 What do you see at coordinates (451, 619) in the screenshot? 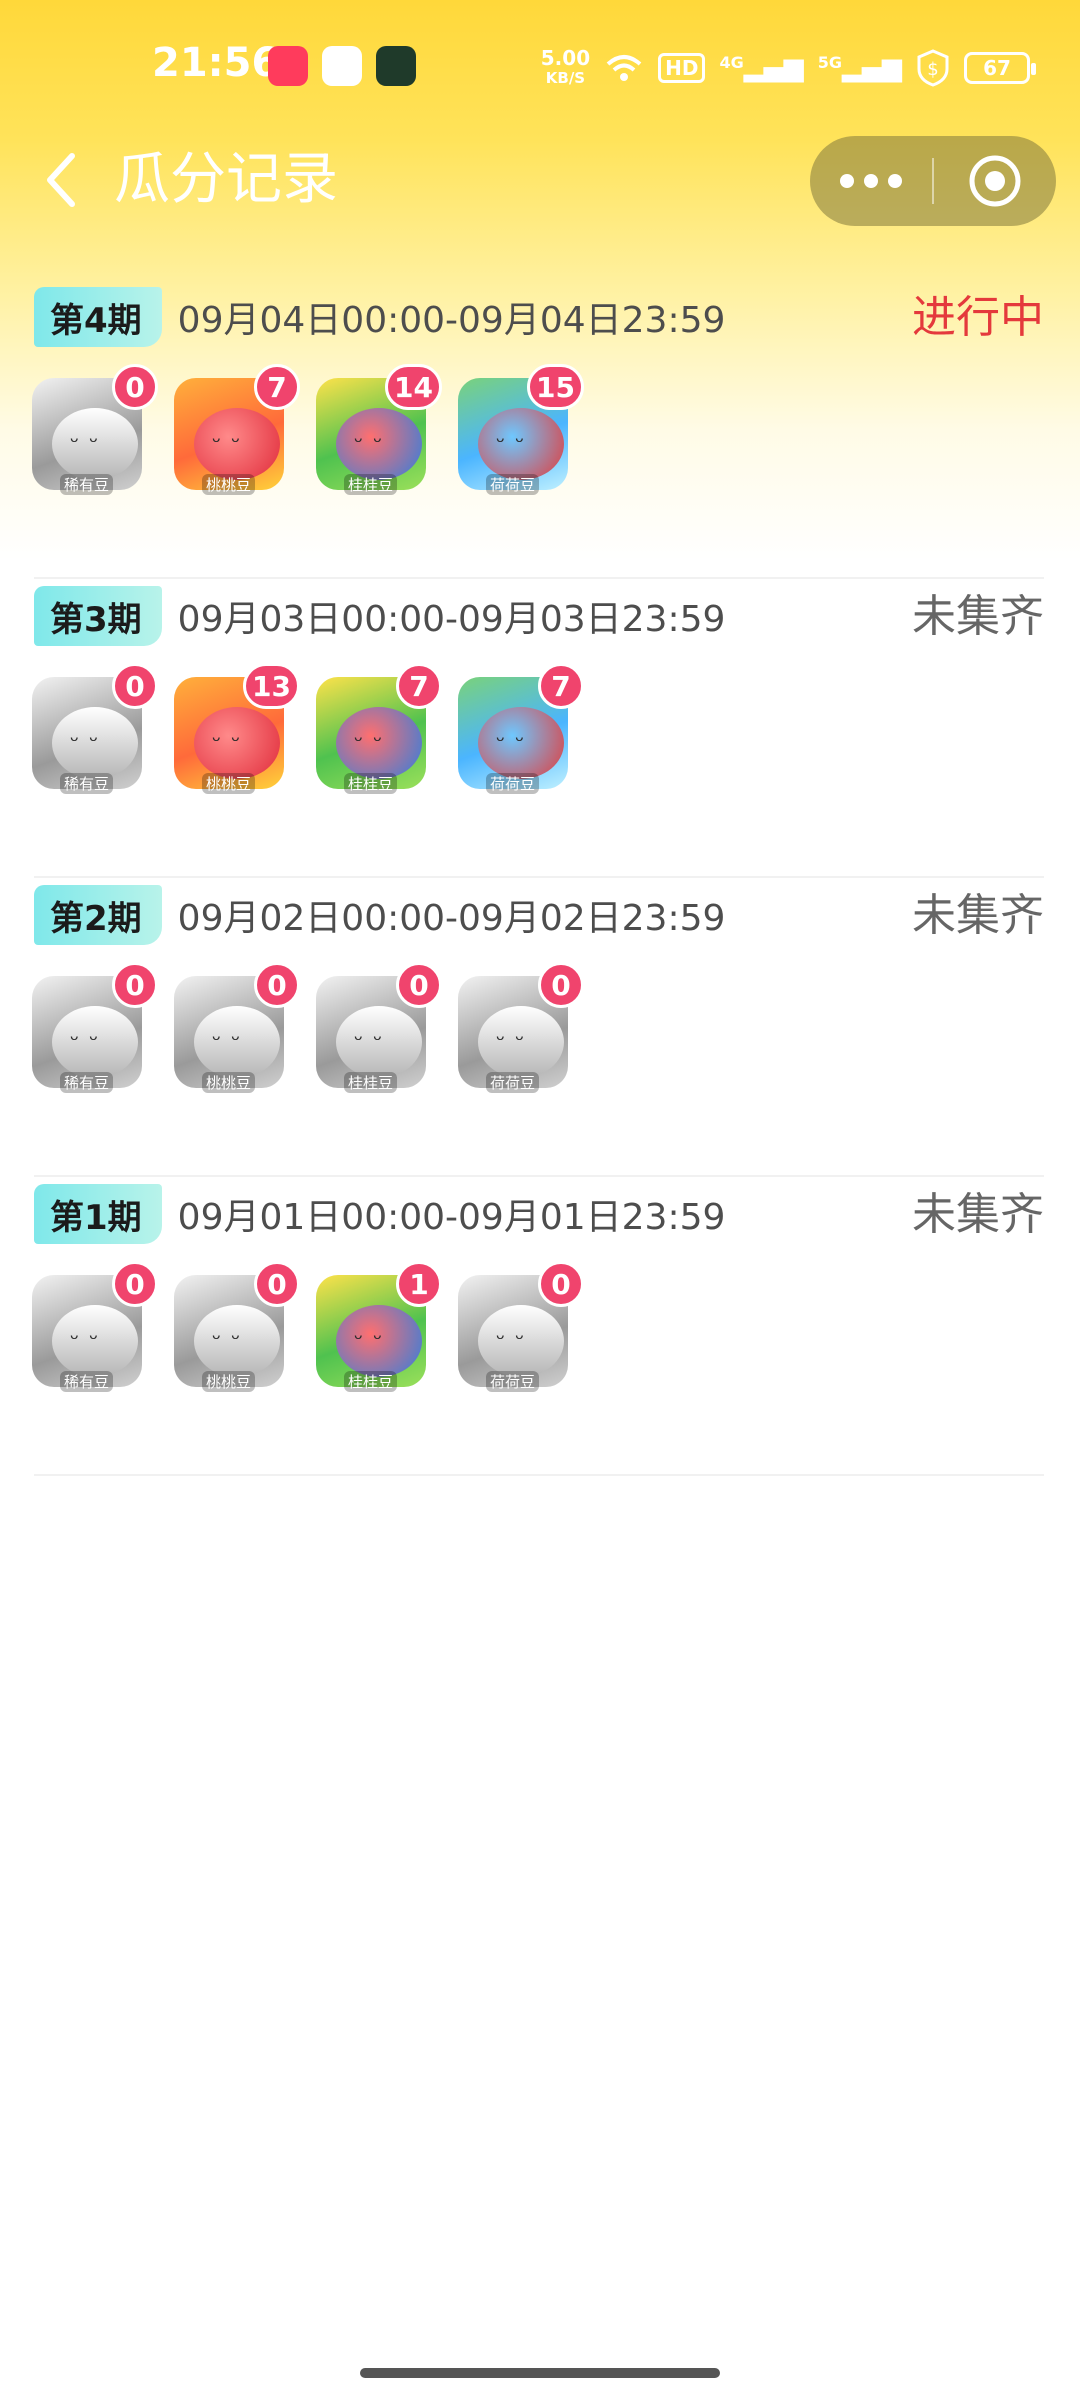
I see `period-range: 09月03日00:00-09月03日23:59` at bounding box center [451, 619].